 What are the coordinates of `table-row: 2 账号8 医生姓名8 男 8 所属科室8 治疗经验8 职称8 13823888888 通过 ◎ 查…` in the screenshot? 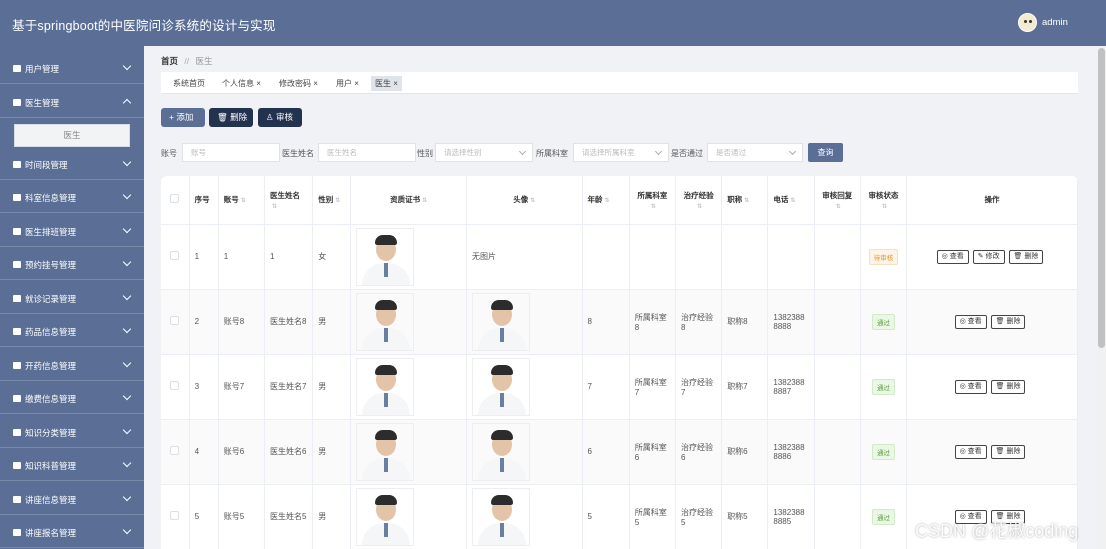 It's located at (619, 322).